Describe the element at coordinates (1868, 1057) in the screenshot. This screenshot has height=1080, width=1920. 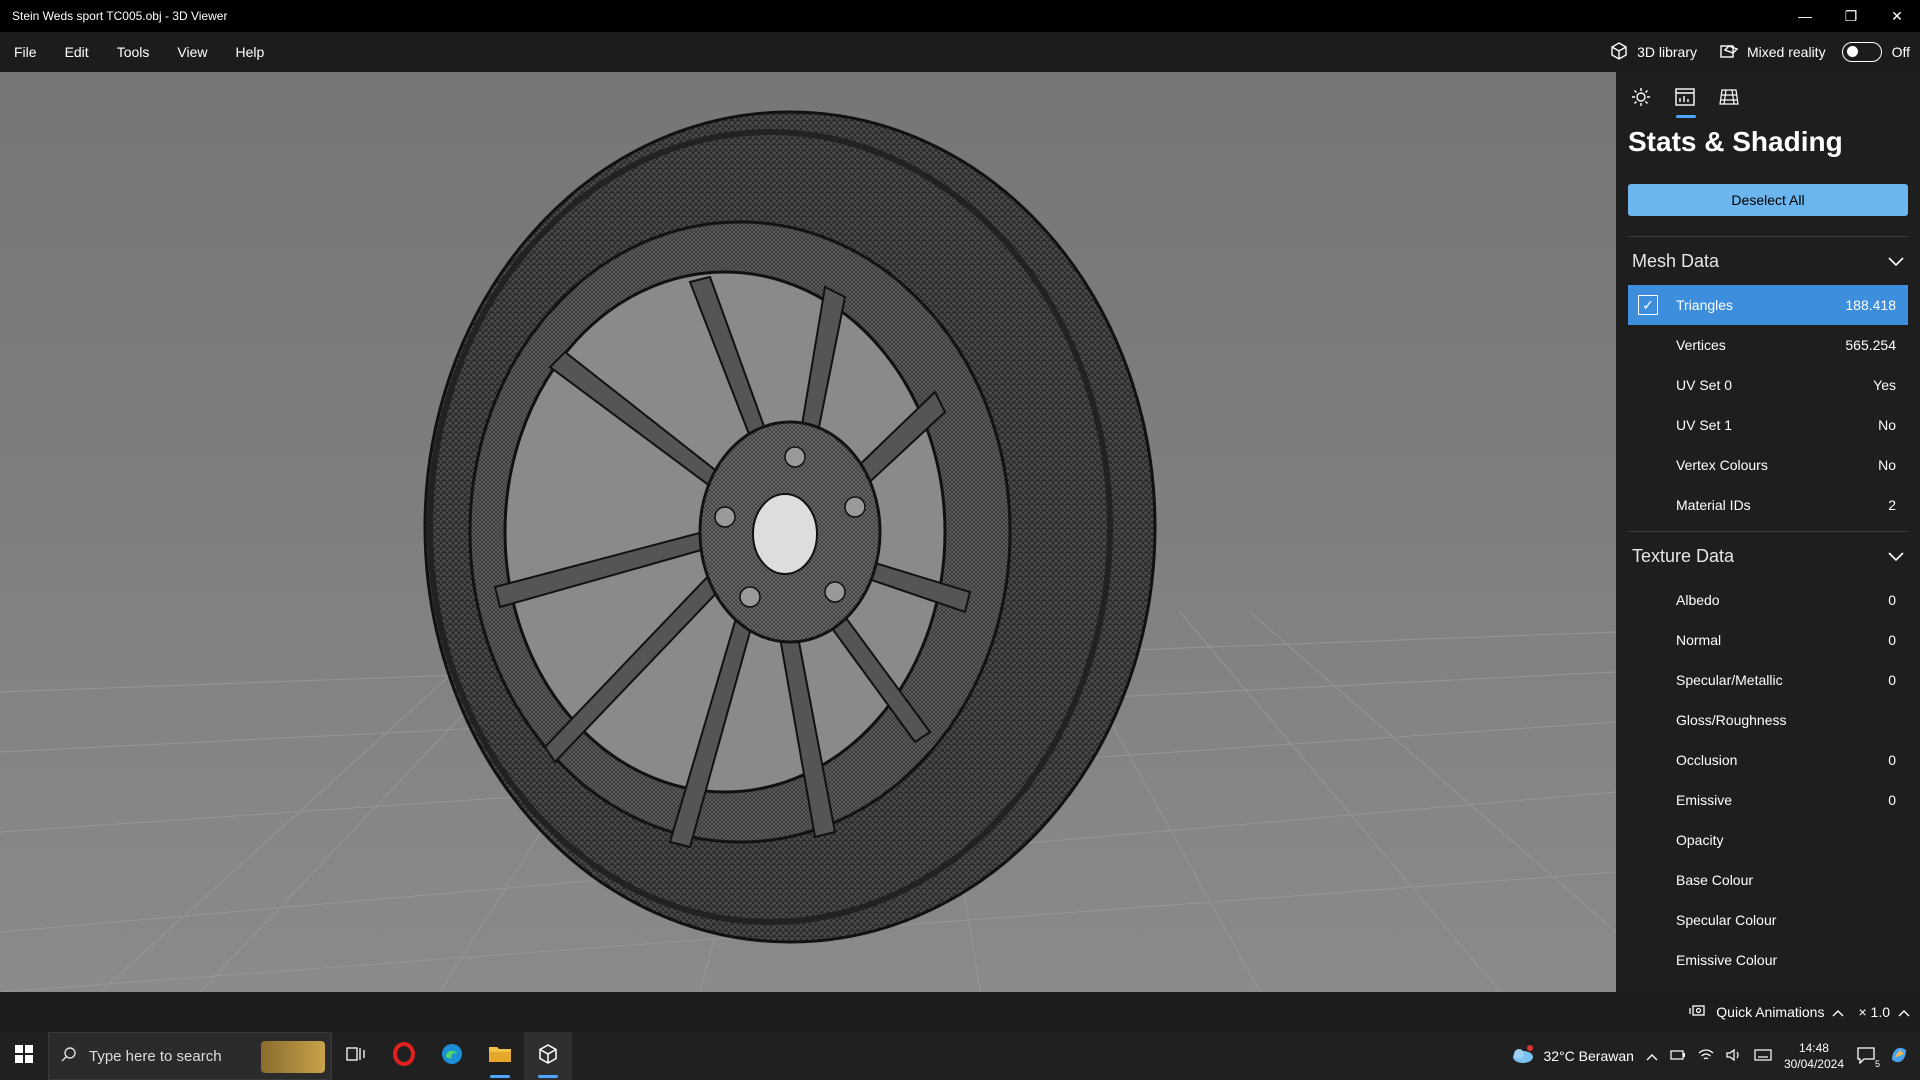
I see `notifications-icon: 5` at that location.